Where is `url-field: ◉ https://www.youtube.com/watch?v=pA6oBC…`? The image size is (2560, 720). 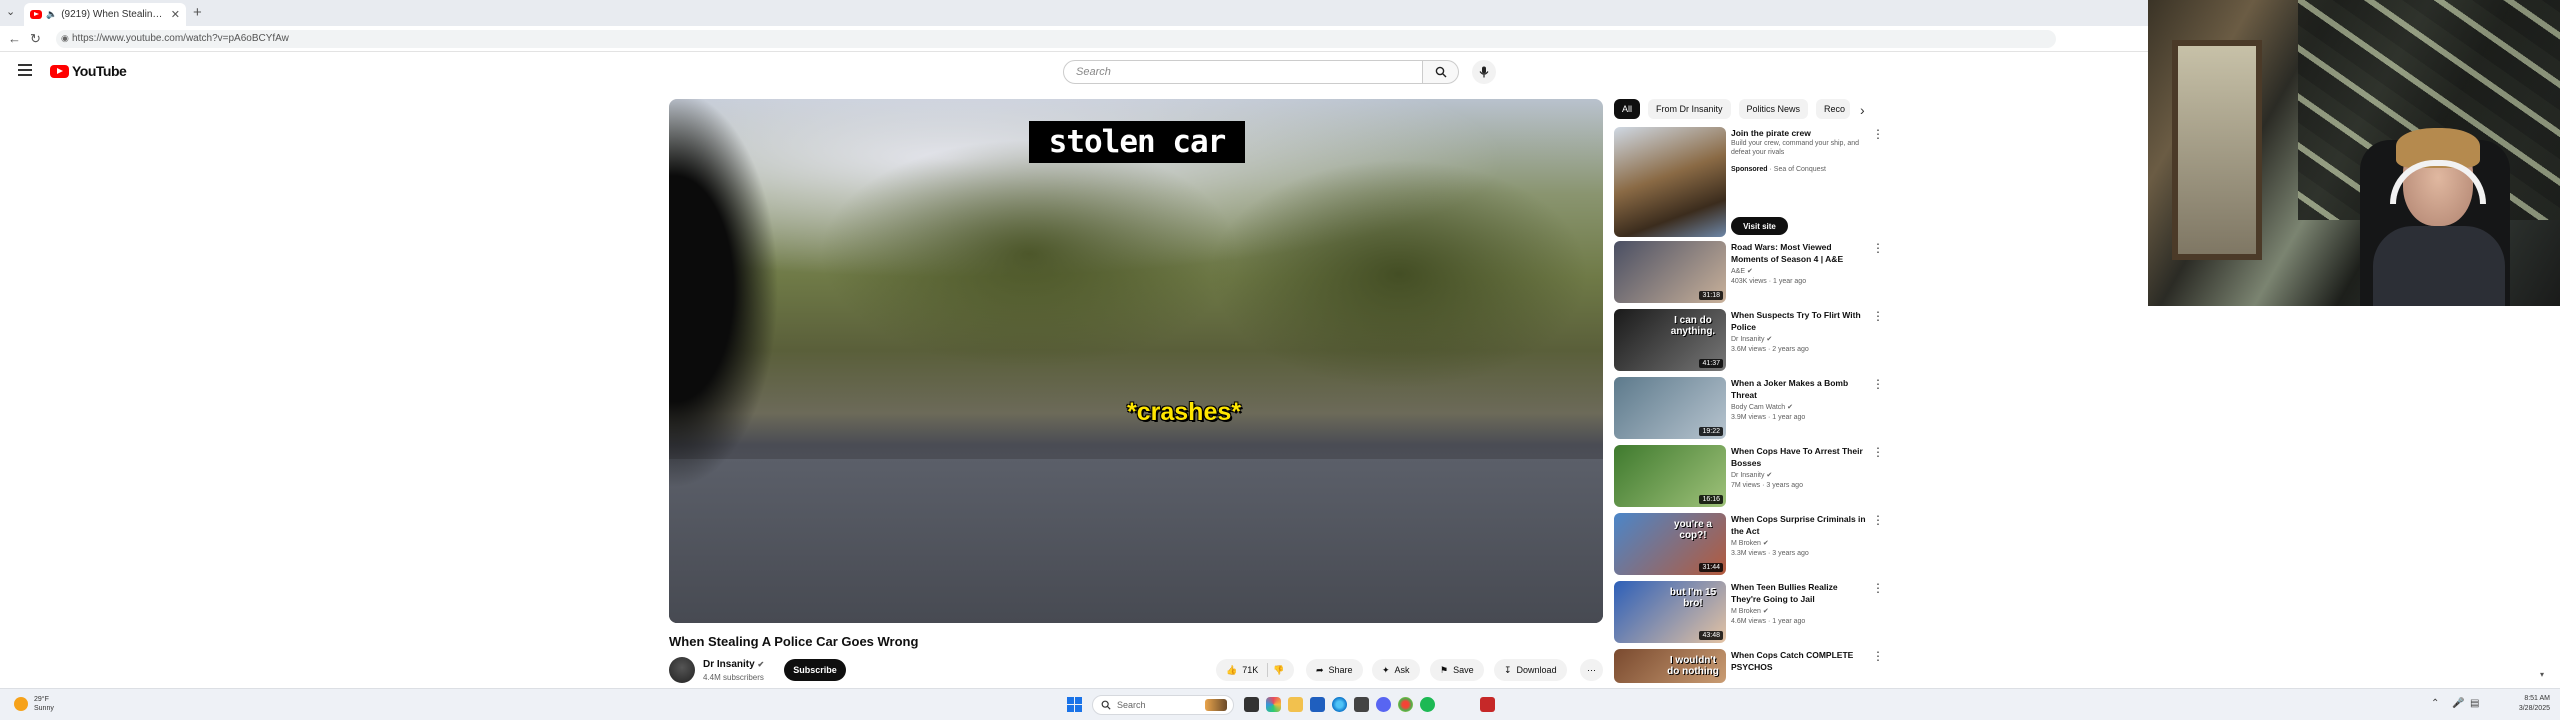
url-field: ◉ https://www.youtube.com/watch?v=pA6oBC… is located at coordinates (1056, 39).